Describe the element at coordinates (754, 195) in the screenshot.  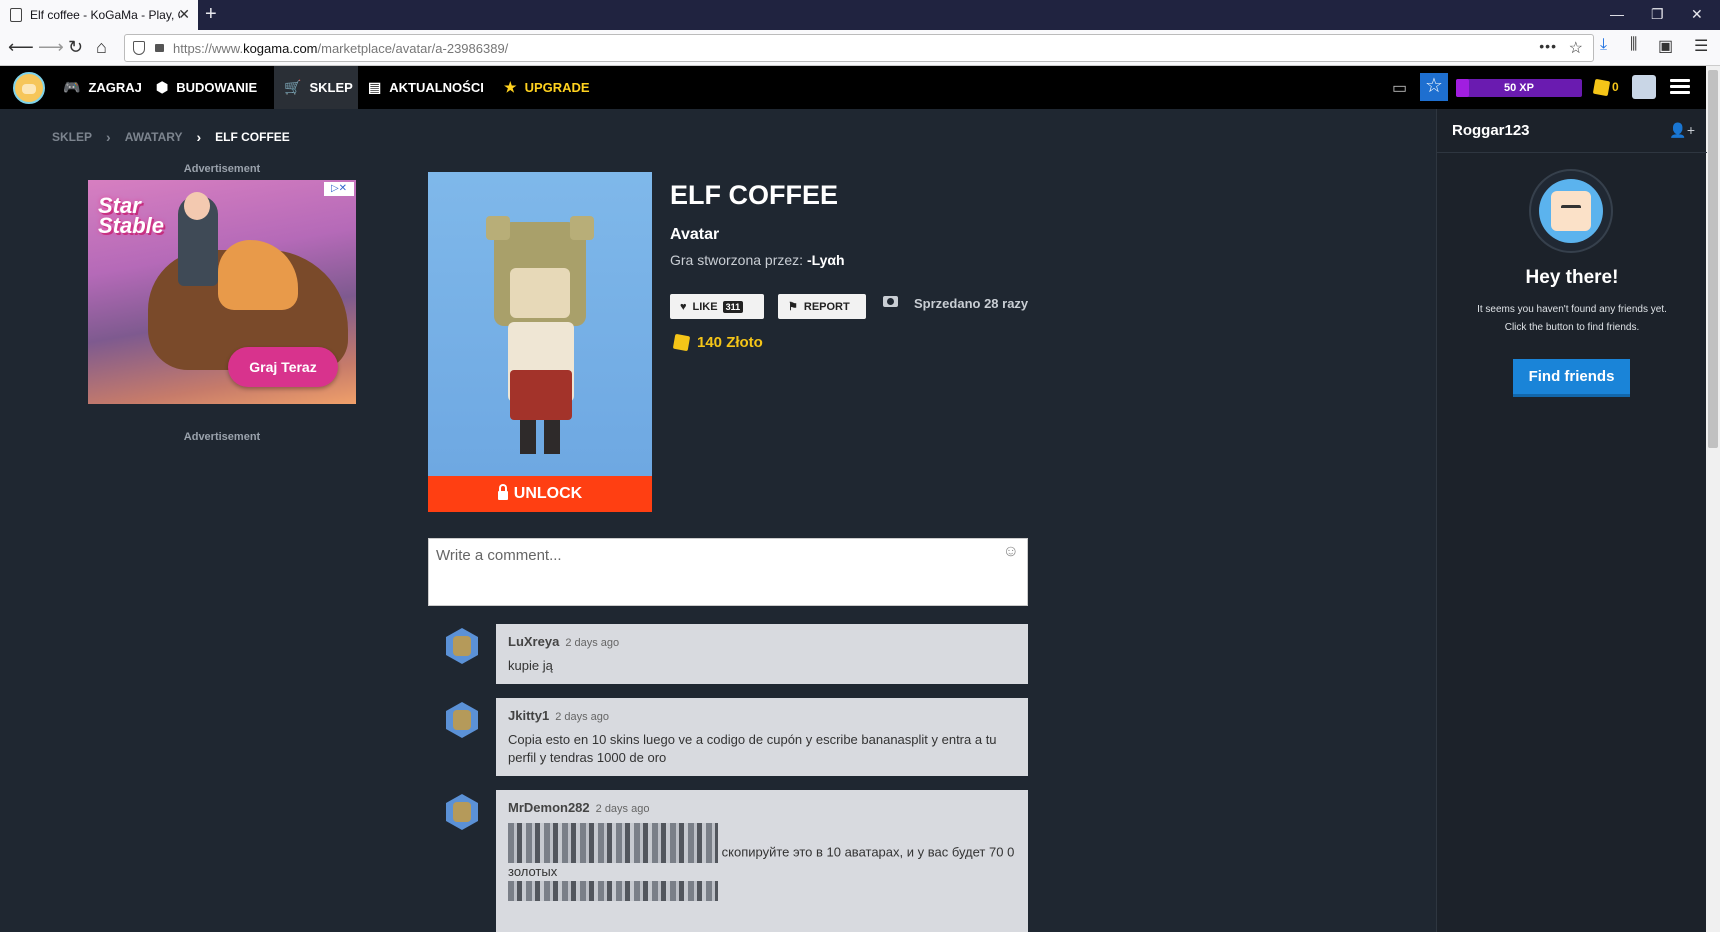
I see `product-title: ELF COFFEE` at that location.